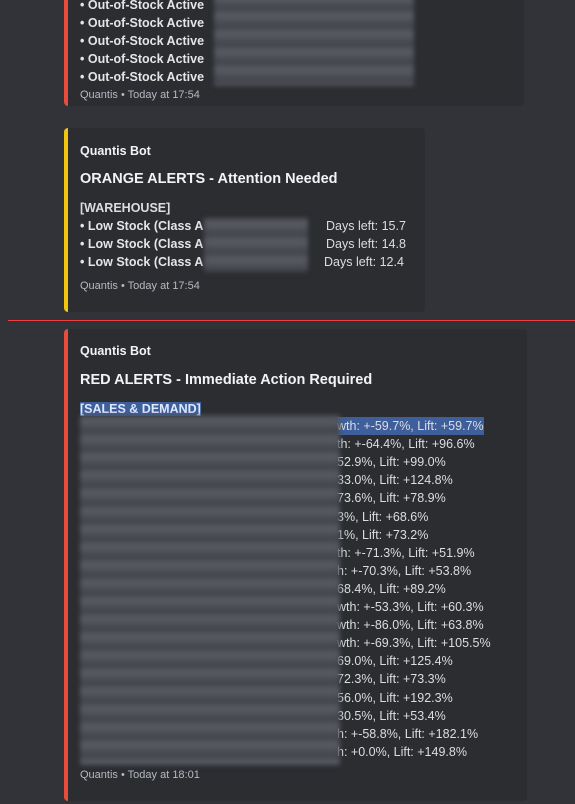 The width and height of the screenshot is (575, 804). What do you see at coordinates (125, 208) in the screenshot?
I see `embed-section-header: [WAREHOUSE]` at bounding box center [125, 208].